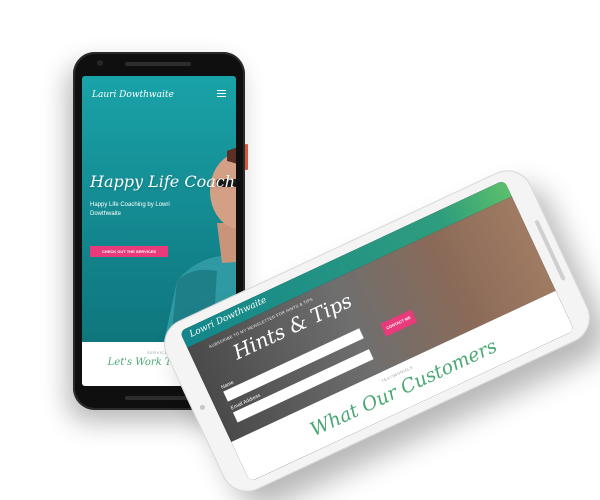  Describe the element at coordinates (399, 323) in the screenshot. I see `contact-me-button: CONTACT ME` at that location.